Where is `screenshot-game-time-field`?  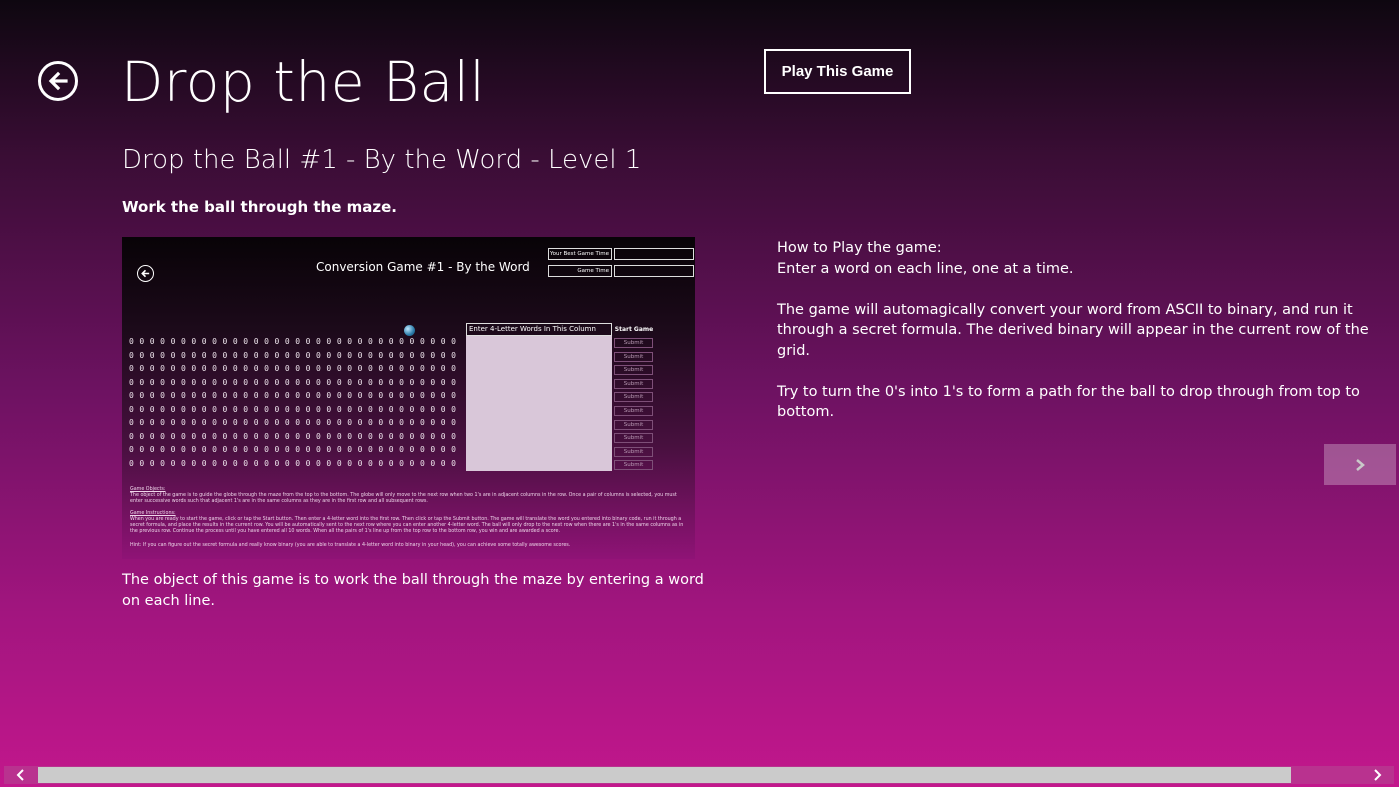 screenshot-game-time-field is located at coordinates (654, 271).